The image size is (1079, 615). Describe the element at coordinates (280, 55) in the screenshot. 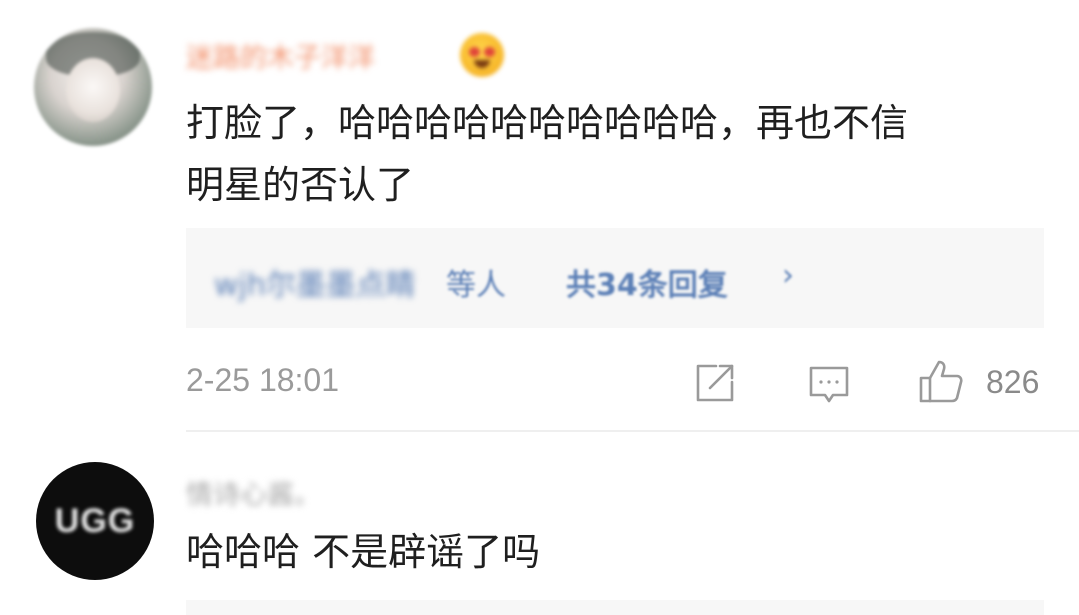

I see `username: 迷路的木子洋洋` at that location.